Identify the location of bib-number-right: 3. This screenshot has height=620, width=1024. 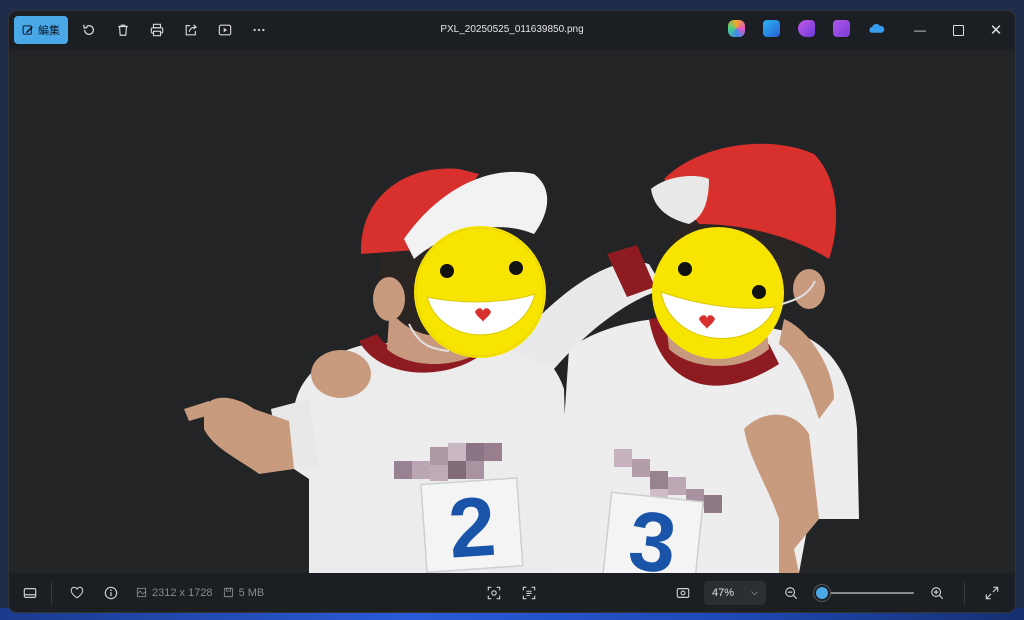
(653, 533).